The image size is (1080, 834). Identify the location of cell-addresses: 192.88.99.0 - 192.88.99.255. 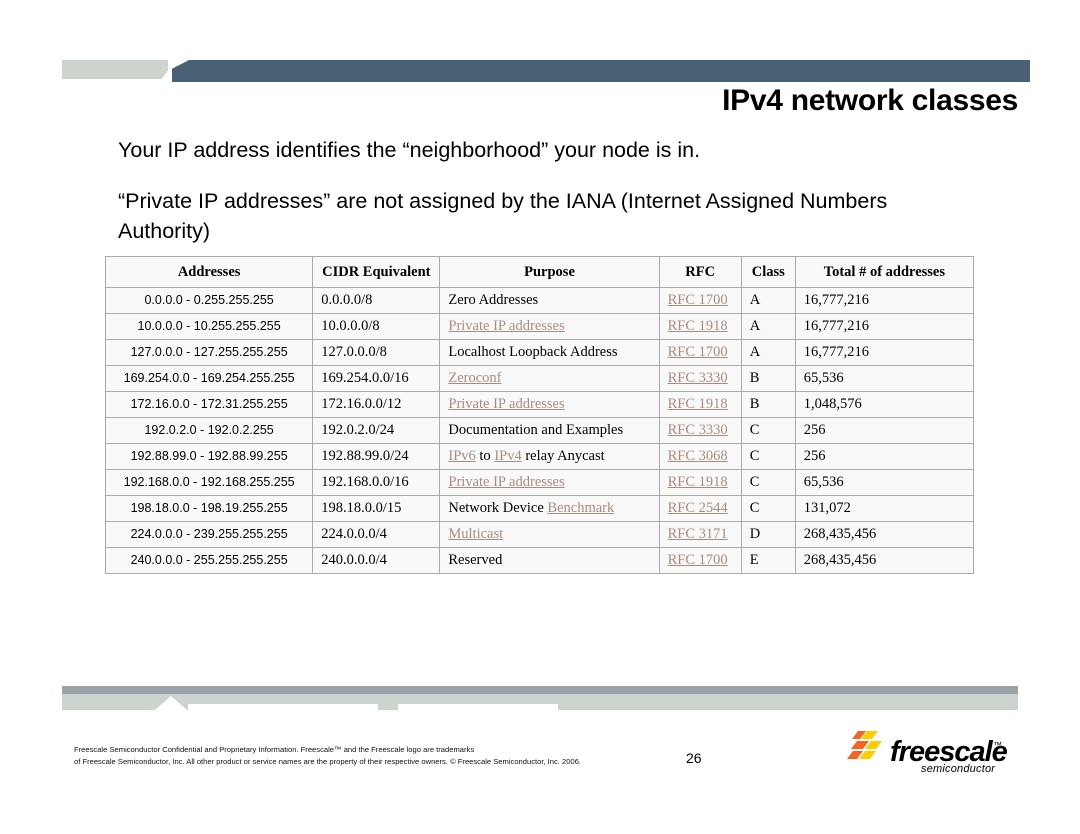
(209, 456).